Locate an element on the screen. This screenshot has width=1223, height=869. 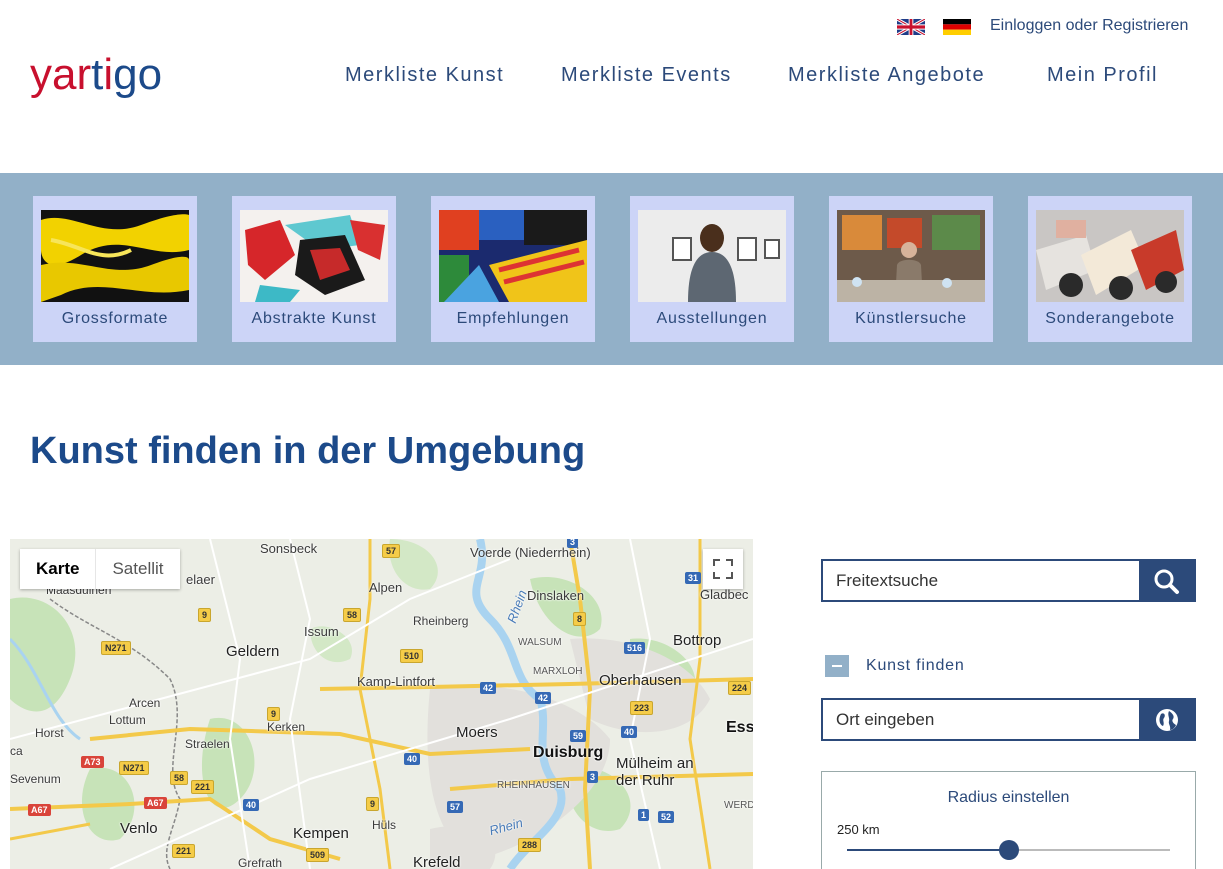
radius-panel: Radius einstellen 250 km is located at coordinates (1008, 820).